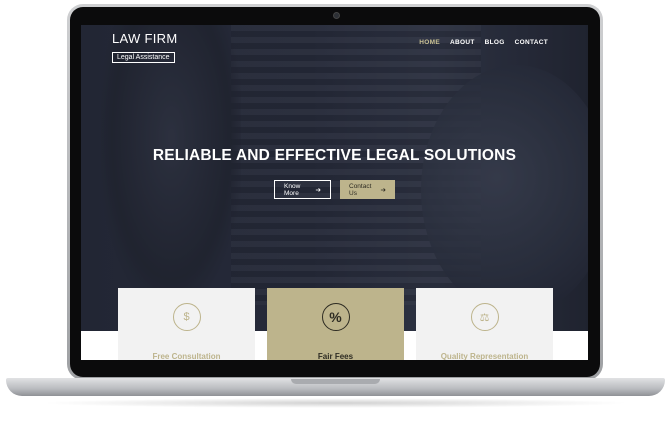 The height and width of the screenshot is (429, 671). What do you see at coordinates (186, 317) in the screenshot?
I see `cash-icon: $` at bounding box center [186, 317].